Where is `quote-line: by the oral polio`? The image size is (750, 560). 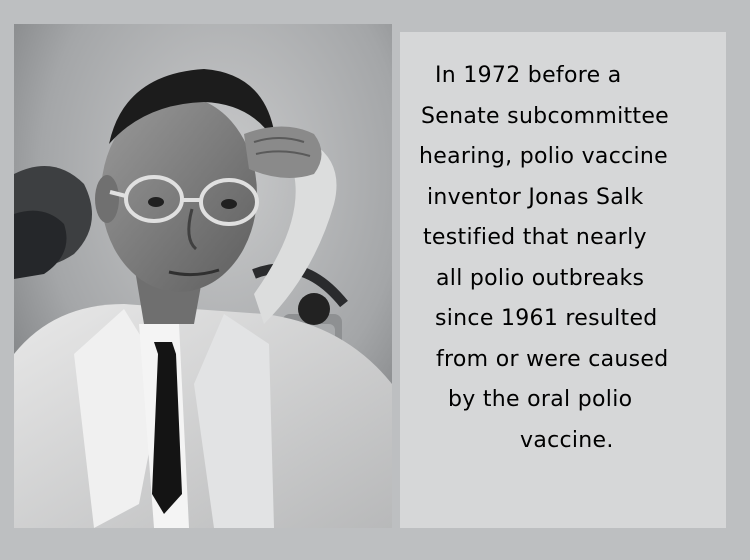 quote-line: by the oral polio is located at coordinates (540, 399).